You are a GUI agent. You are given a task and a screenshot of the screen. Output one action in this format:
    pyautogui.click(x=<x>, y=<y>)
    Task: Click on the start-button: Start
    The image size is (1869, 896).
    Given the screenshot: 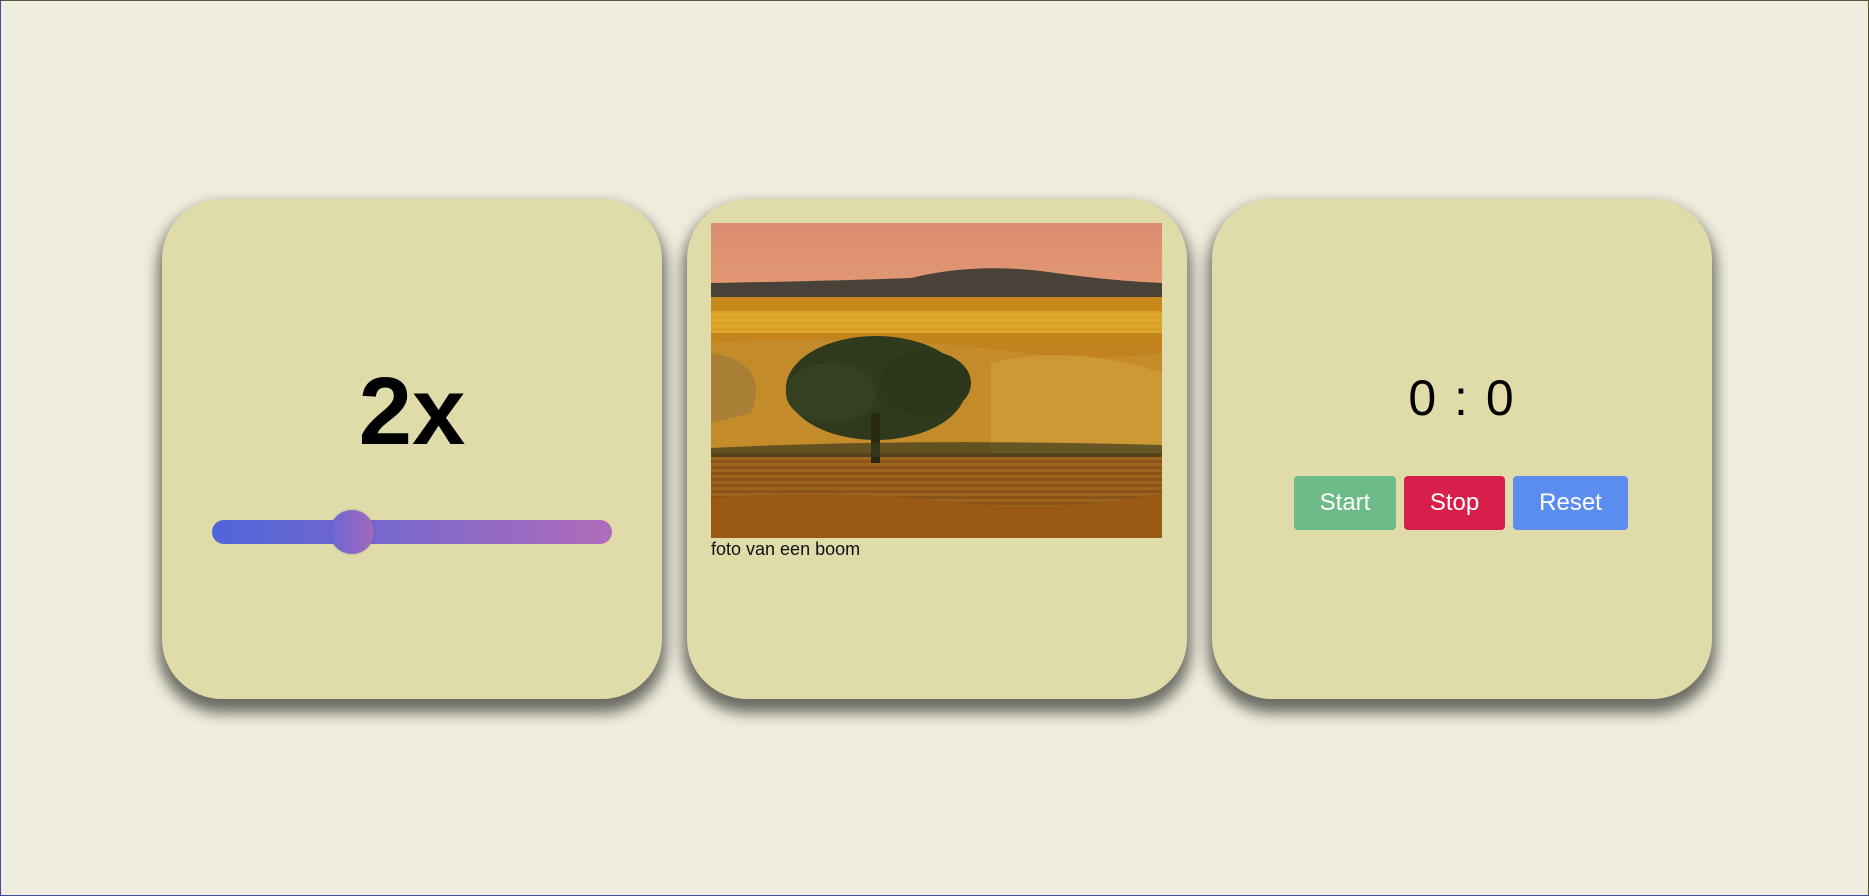 What is the action you would take?
    pyautogui.click(x=1345, y=503)
    